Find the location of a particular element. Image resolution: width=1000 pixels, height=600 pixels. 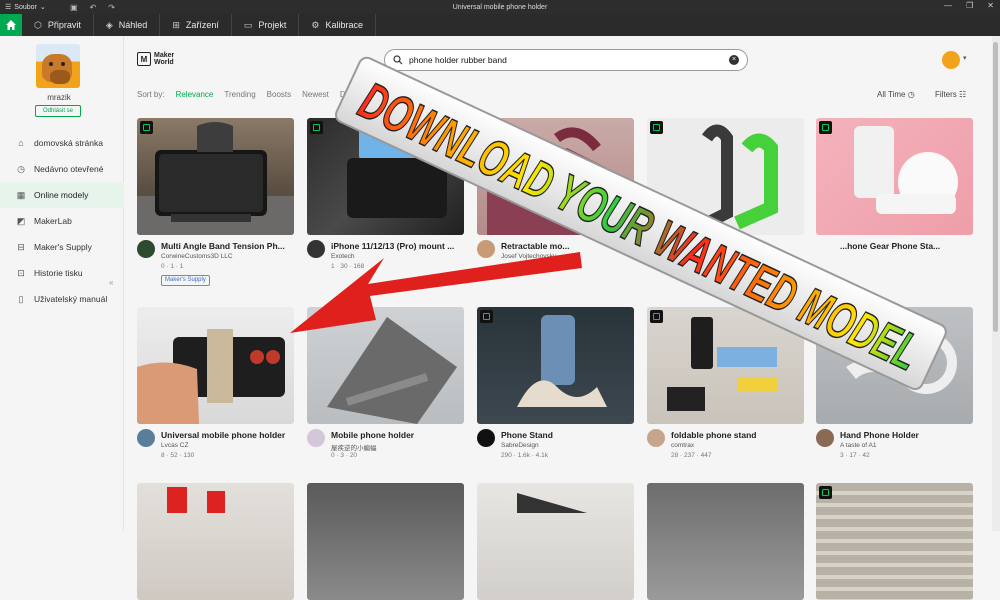

model-title: Phone Stand is located at coordinates (567, 435).